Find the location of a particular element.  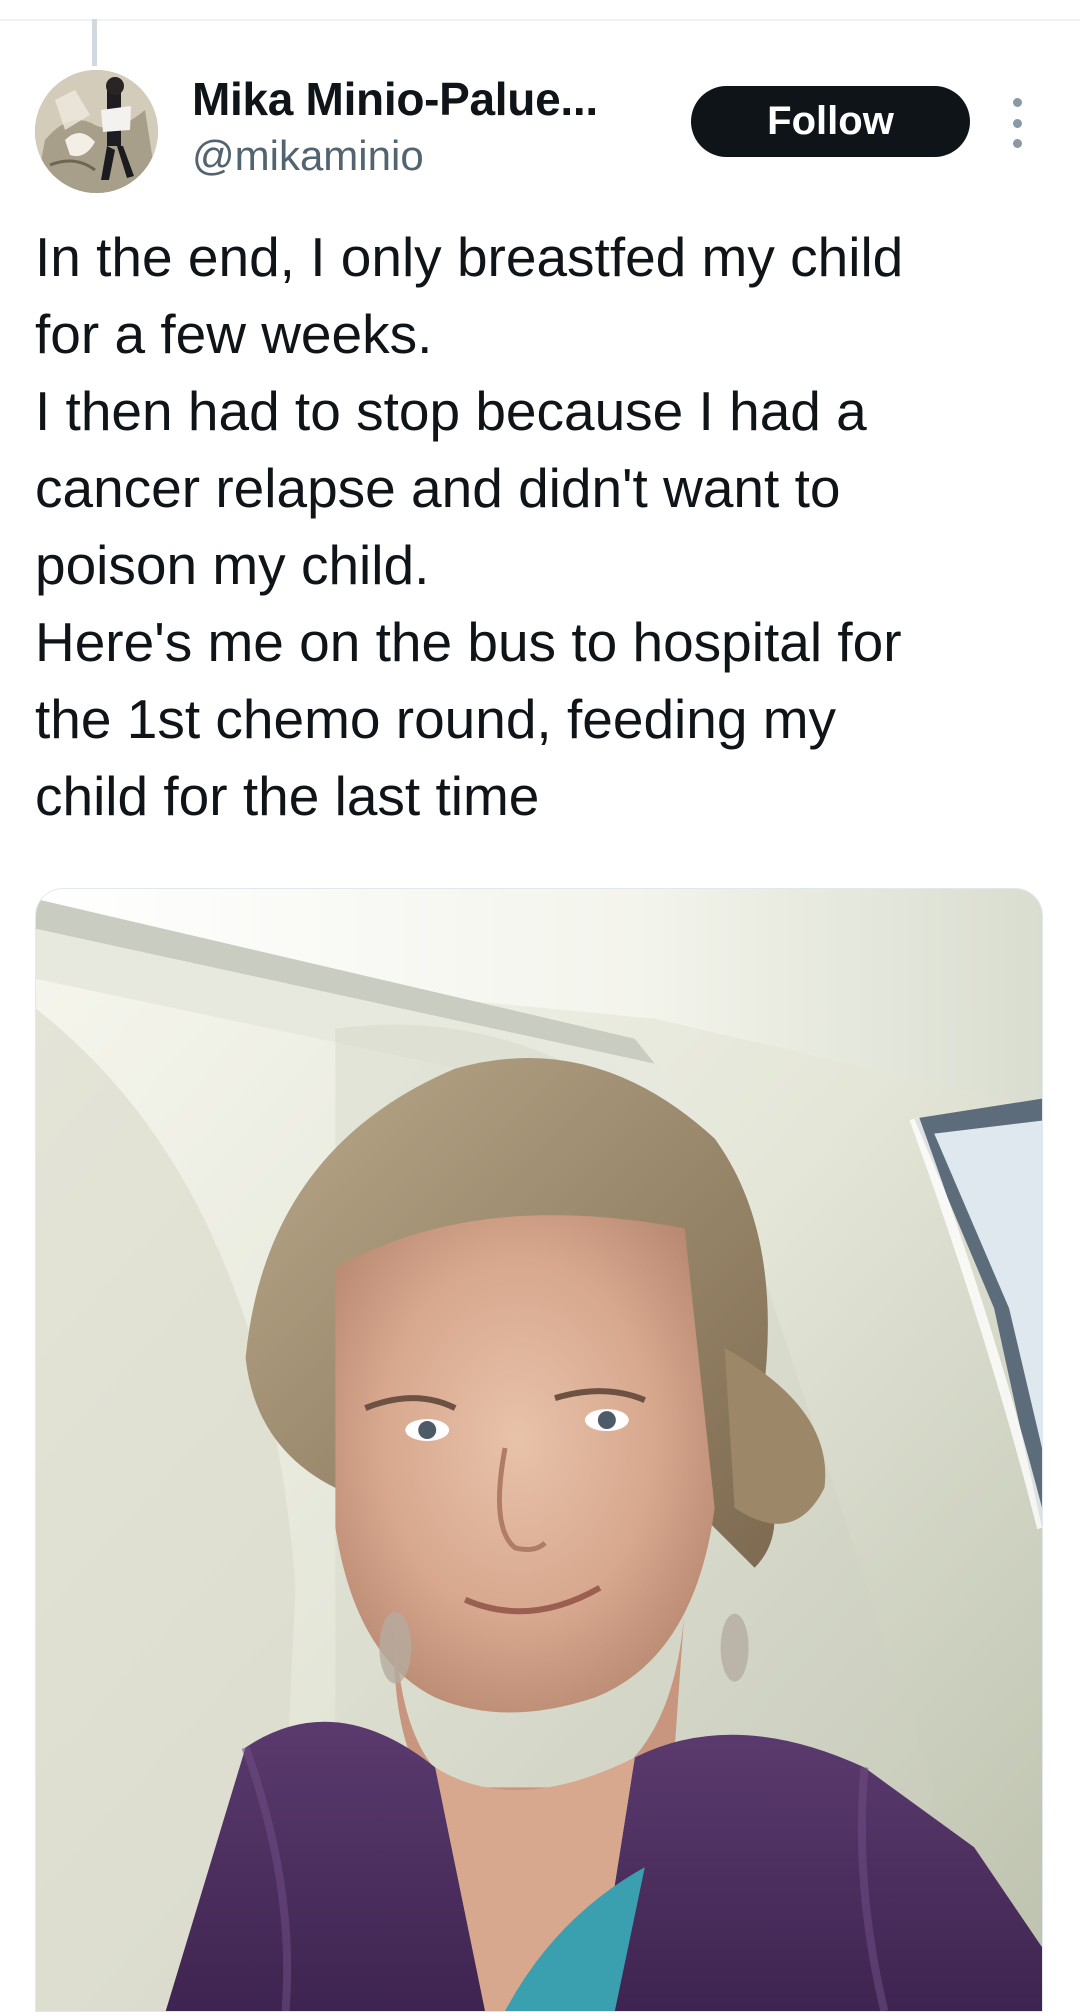

author-handle: @mikaminio is located at coordinates (308, 156).